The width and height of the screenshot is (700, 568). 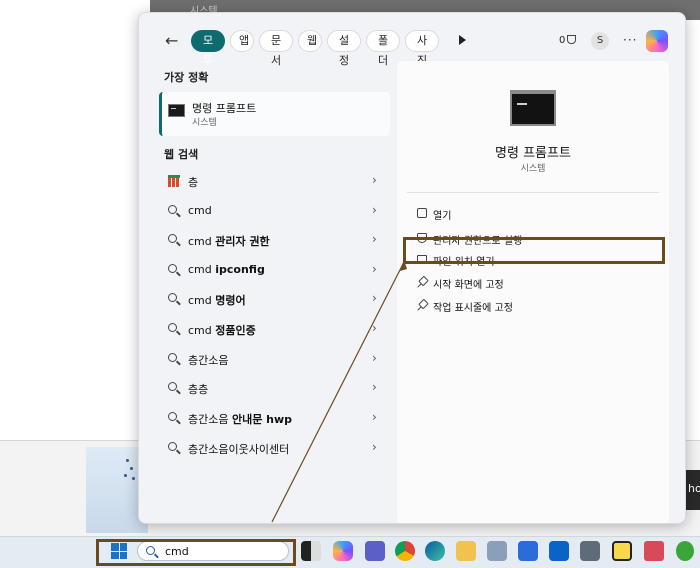 I want to click on filter-settings: 설정, so click(x=344, y=48).